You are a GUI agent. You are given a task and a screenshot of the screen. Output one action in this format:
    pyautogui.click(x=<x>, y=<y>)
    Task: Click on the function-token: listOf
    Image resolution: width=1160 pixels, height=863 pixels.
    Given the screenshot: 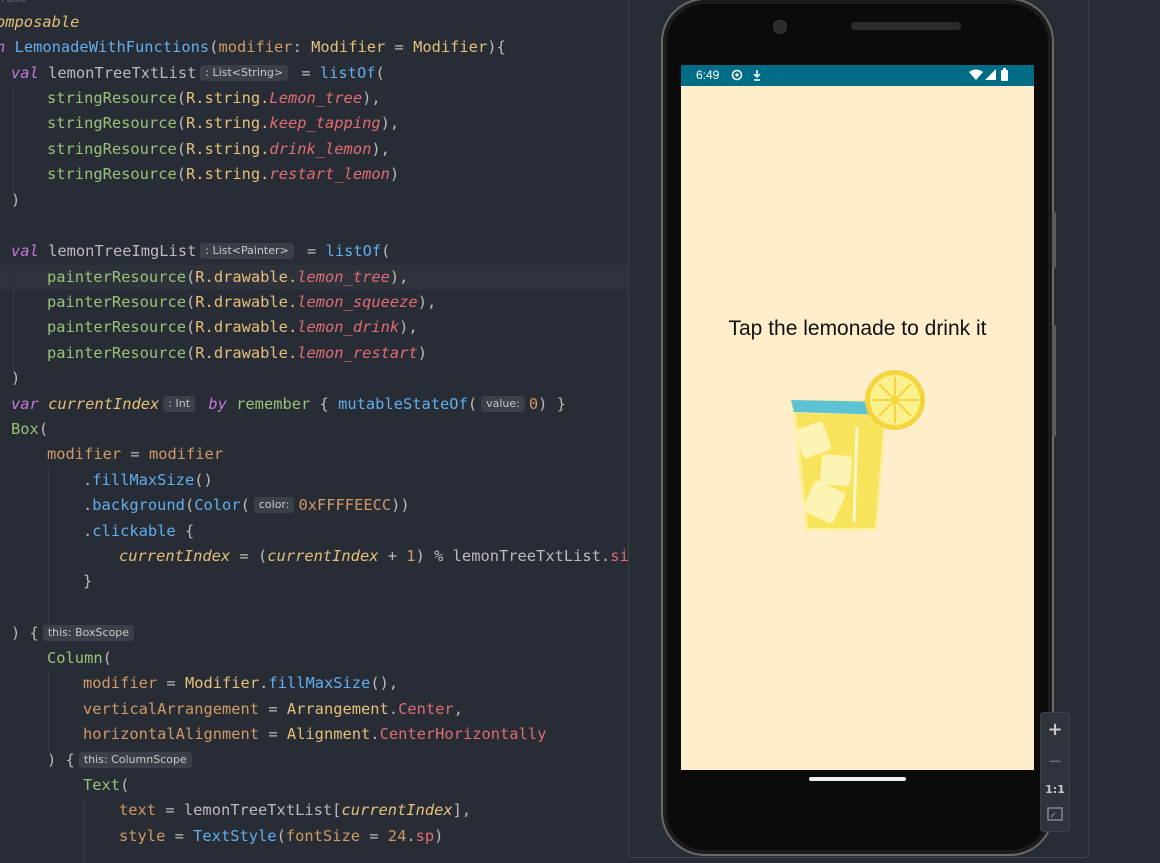 What is the action you would take?
    pyautogui.click(x=347, y=73)
    